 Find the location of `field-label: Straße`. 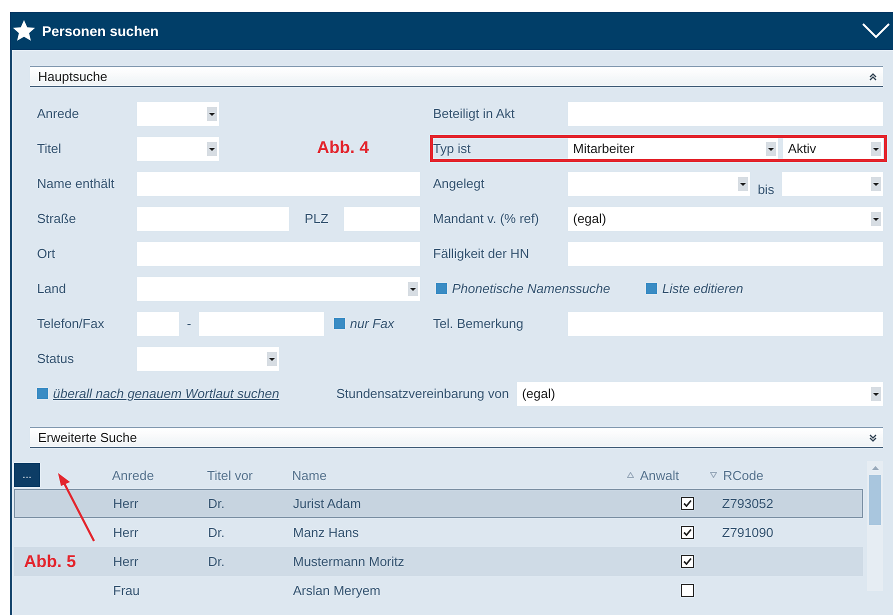

field-label: Straße is located at coordinates (57, 218).